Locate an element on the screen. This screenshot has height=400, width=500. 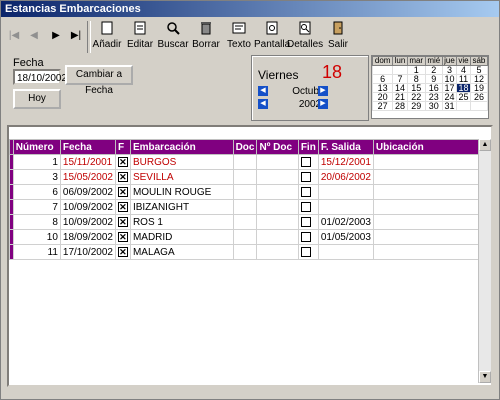
first-record-button: |◀ is located at coordinates (14, 36).